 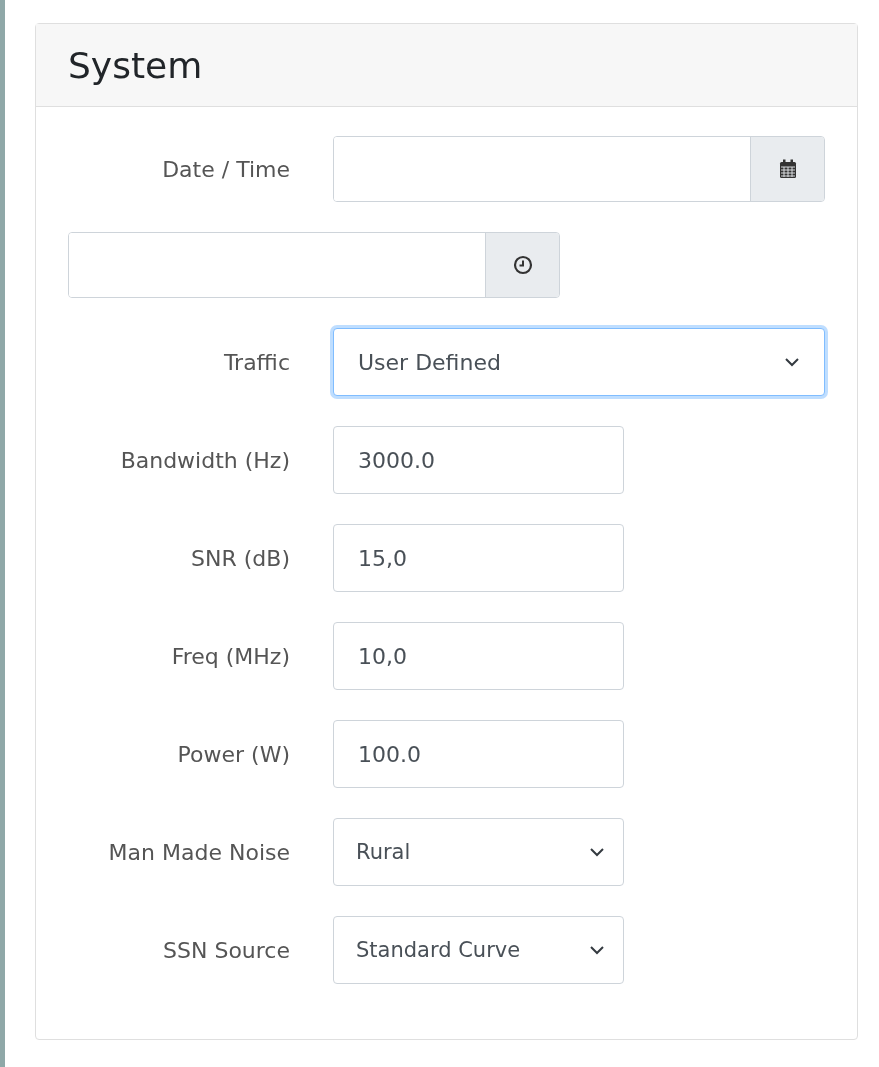 I want to click on field-label: Freq (MHz), so click(x=230, y=656).